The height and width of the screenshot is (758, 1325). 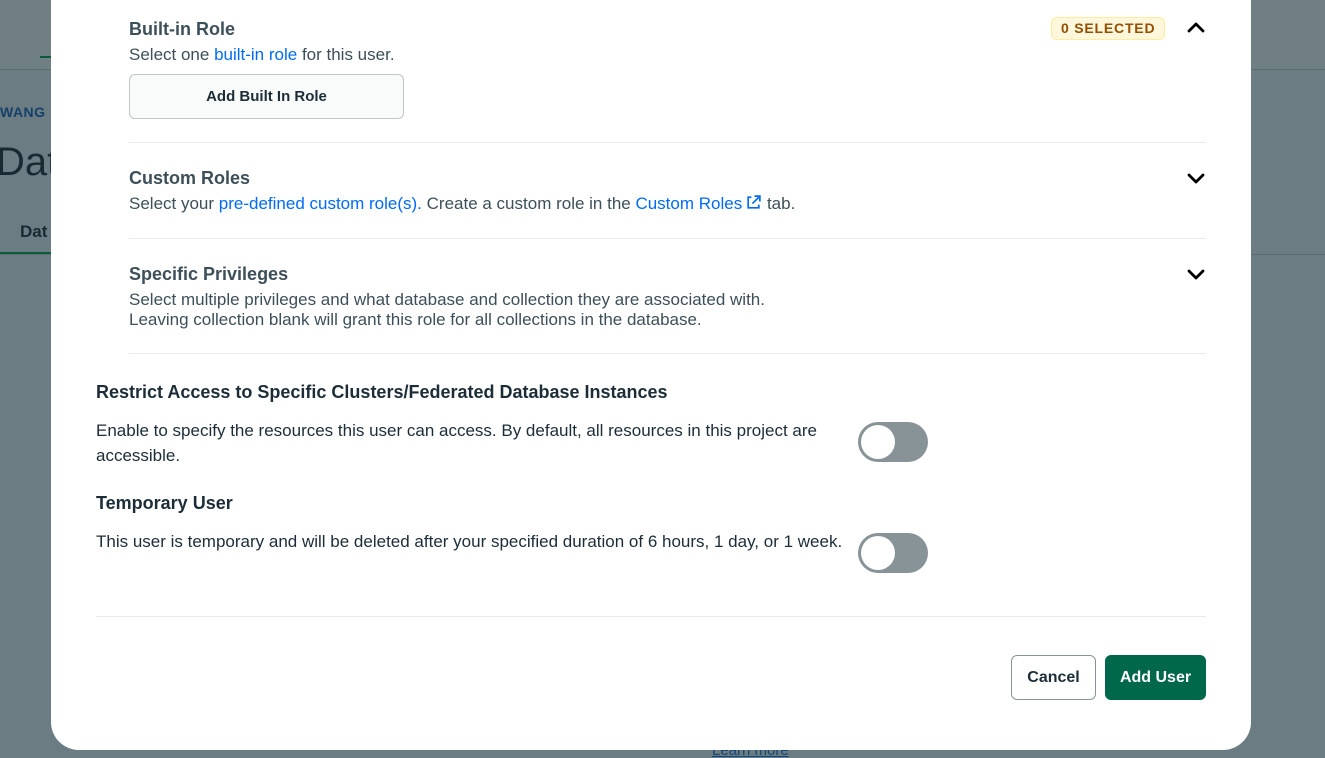 I want to click on custom-roles-tab-link: Custom Roles, so click(x=698, y=203).